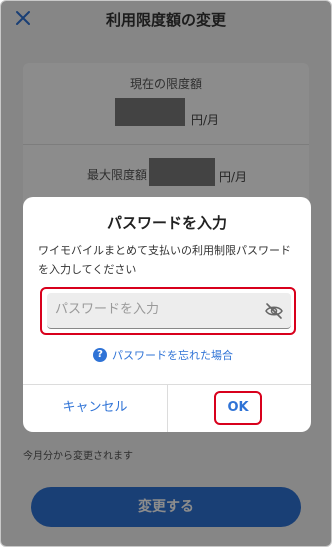 Image resolution: width=332 pixels, height=547 pixels. I want to click on help-icon: ?, so click(100, 355).